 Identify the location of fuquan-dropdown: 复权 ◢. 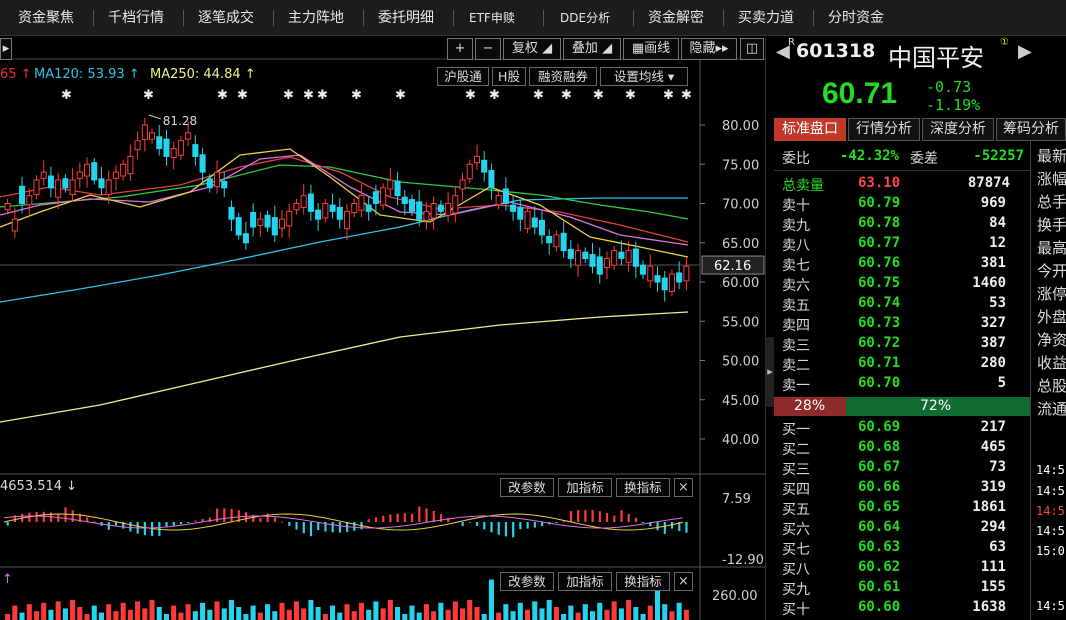
(532, 49).